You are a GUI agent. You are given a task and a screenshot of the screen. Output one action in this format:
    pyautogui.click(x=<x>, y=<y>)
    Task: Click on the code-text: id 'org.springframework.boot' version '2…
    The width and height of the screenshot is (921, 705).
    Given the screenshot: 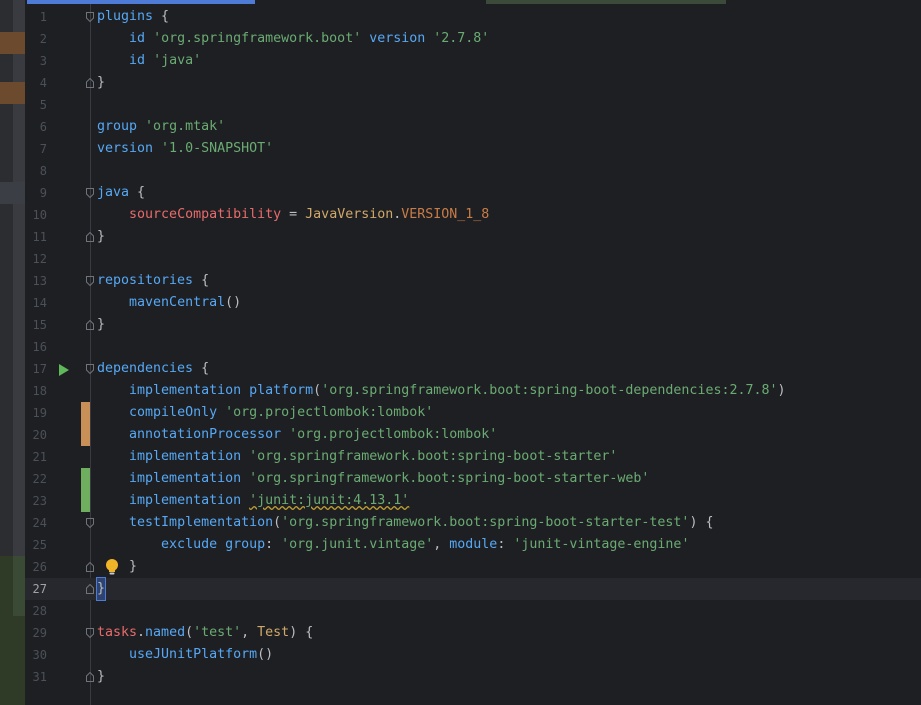 What is the action you would take?
    pyautogui.click(x=293, y=39)
    